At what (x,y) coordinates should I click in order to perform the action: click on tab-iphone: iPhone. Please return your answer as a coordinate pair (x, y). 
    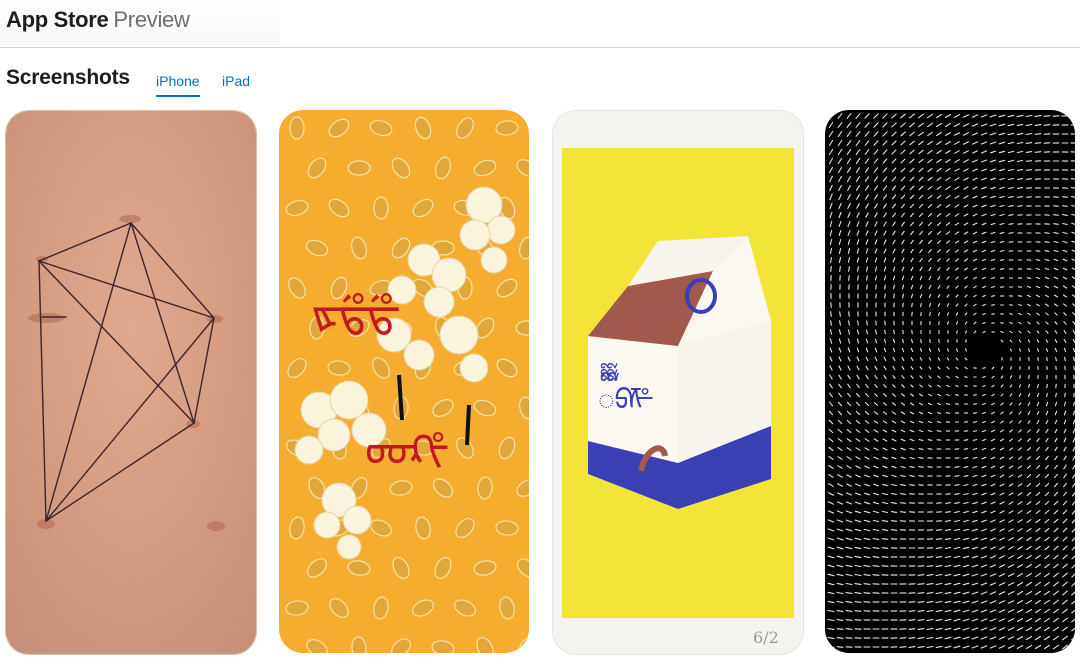
    Looking at the image, I should click on (178, 85).